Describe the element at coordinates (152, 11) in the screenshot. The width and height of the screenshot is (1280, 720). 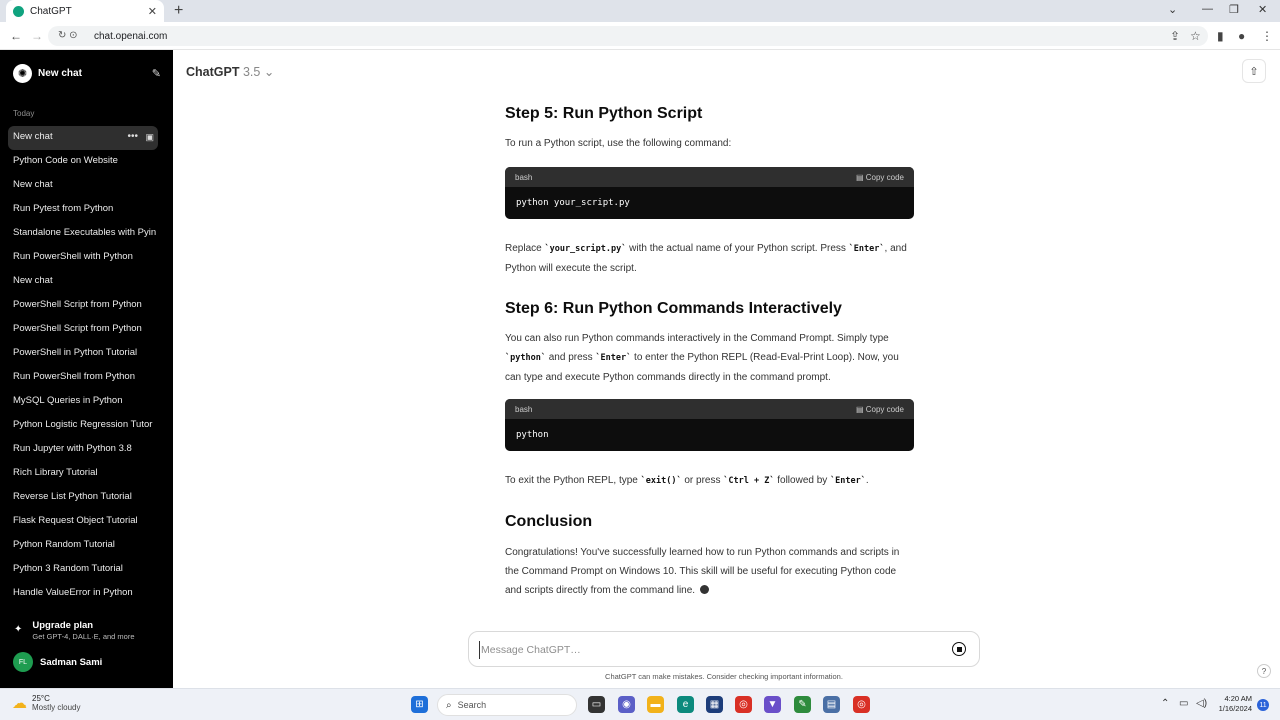
I see `close-tab-icon: ✕` at that location.